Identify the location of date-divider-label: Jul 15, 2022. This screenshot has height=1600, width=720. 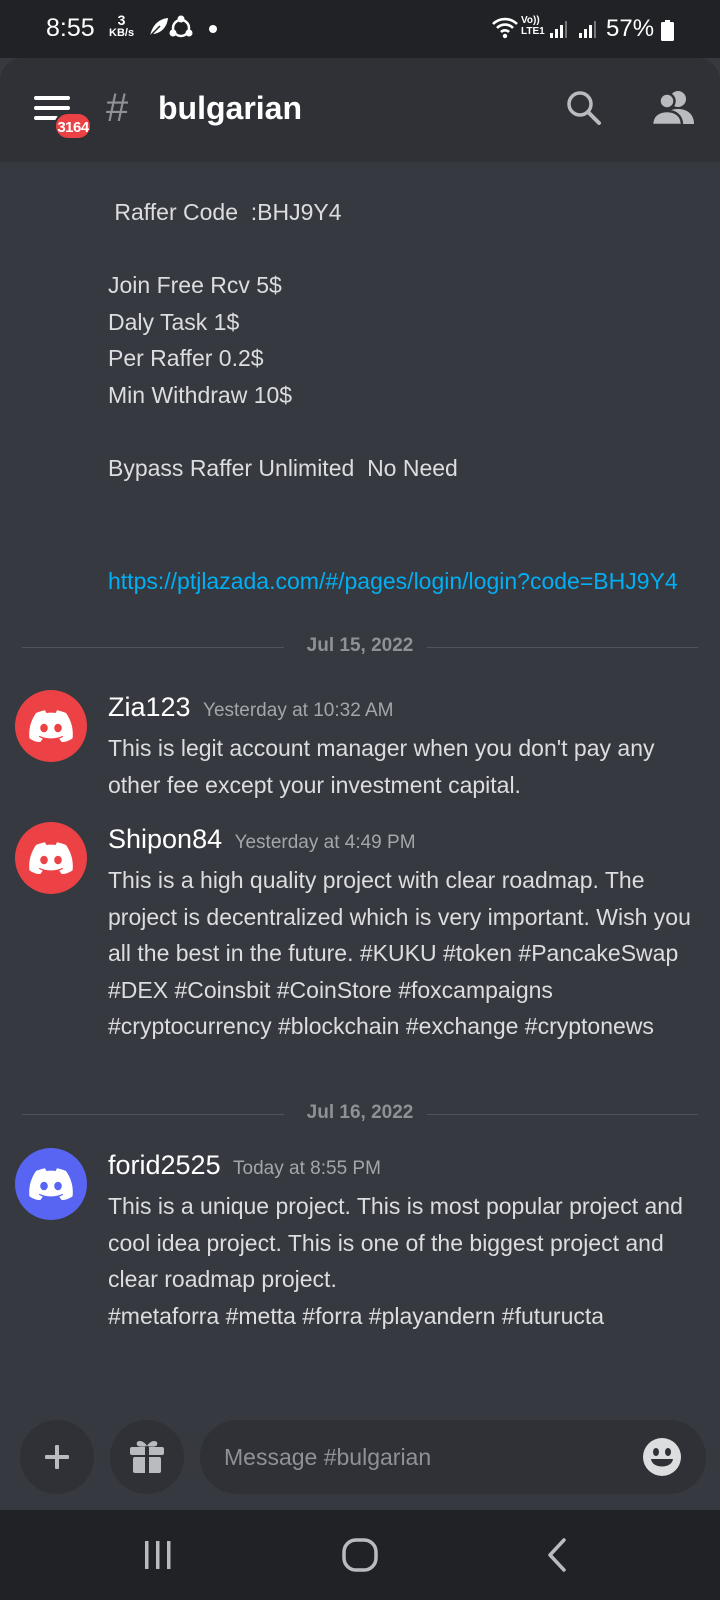
(360, 645).